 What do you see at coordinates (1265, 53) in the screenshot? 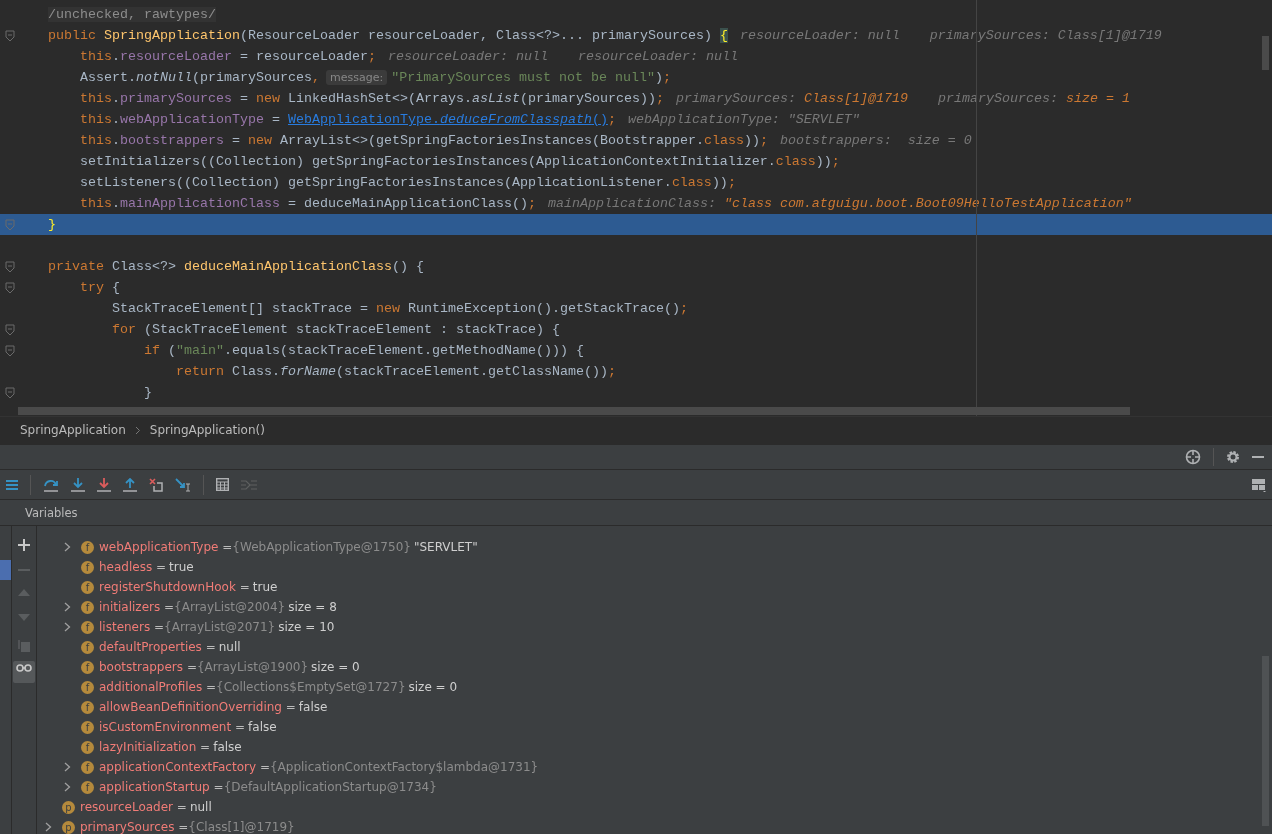
I see `scrollbar-thumb` at bounding box center [1265, 53].